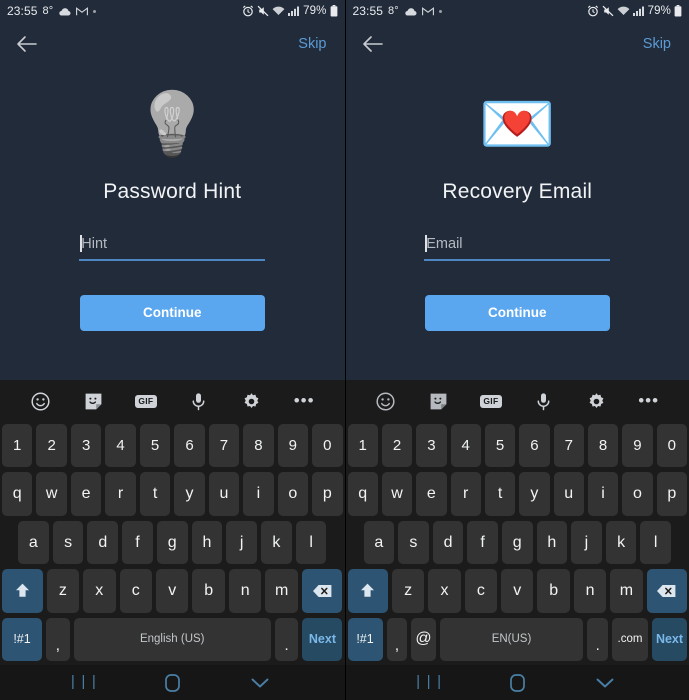 This screenshot has height=700, width=689. I want to click on emoji-icon, so click(386, 402).